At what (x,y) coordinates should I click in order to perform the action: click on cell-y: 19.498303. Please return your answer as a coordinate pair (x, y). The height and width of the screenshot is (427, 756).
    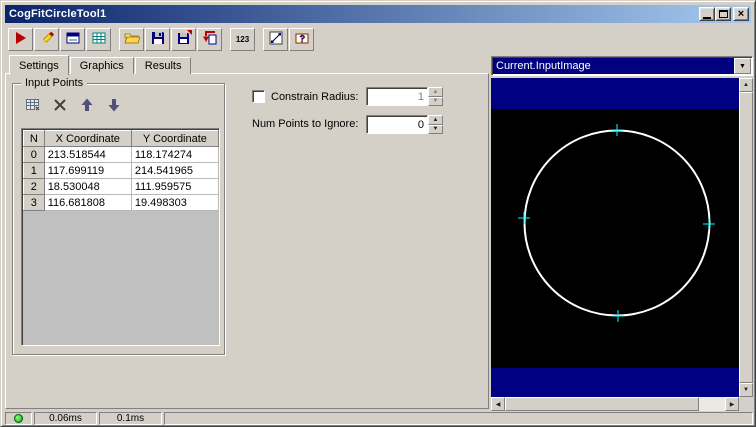
    Looking at the image, I should click on (174, 202).